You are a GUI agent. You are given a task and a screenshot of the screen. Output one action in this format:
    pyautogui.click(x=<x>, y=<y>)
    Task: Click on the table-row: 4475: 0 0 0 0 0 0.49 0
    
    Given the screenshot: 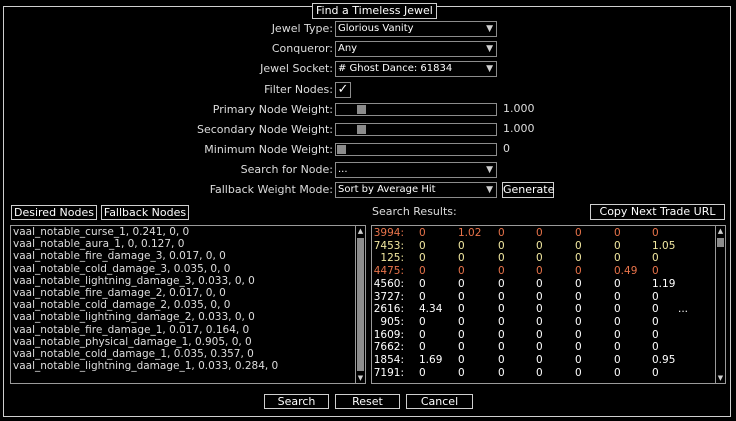 What is the action you would take?
    pyautogui.click(x=548, y=271)
    